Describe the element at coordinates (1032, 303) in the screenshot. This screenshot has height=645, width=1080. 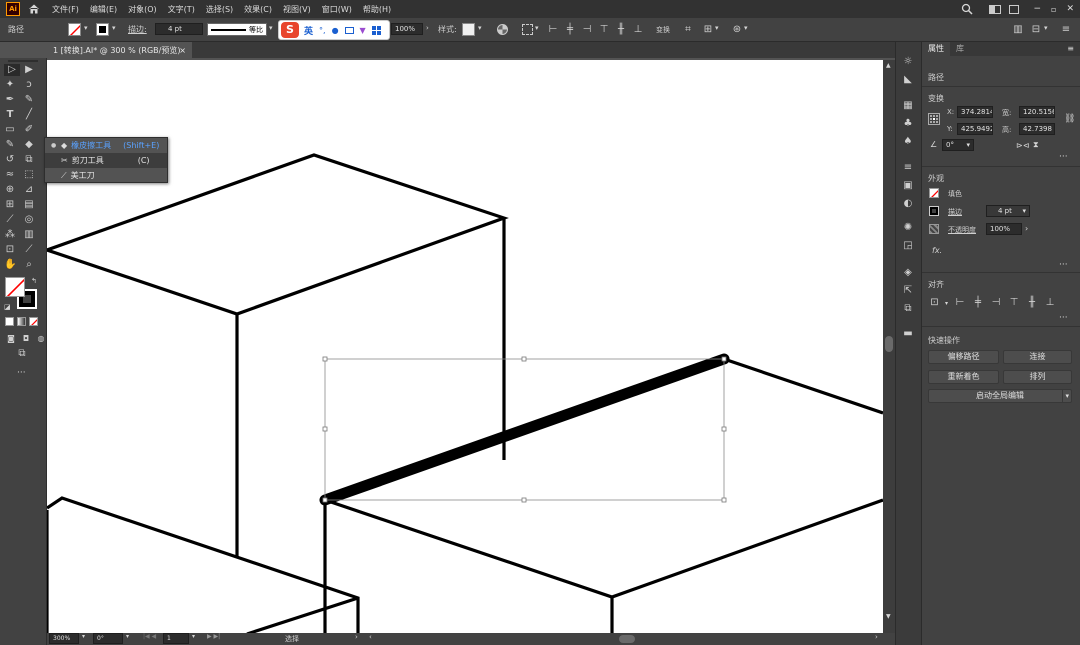
I see `align-vertical-center-icon: ╫` at that location.